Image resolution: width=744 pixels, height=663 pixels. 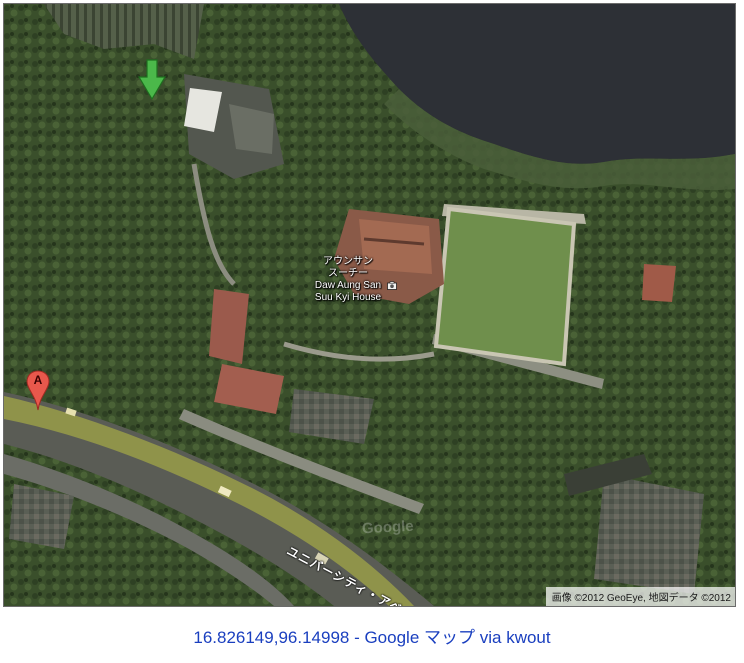 I want to click on marker-a: A, so click(x=38, y=391).